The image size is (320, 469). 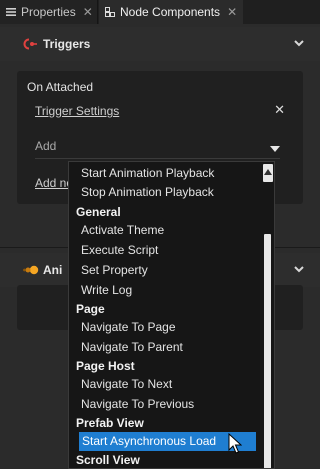 I want to click on dropdown-item: Navigate To Page, so click(x=128, y=327).